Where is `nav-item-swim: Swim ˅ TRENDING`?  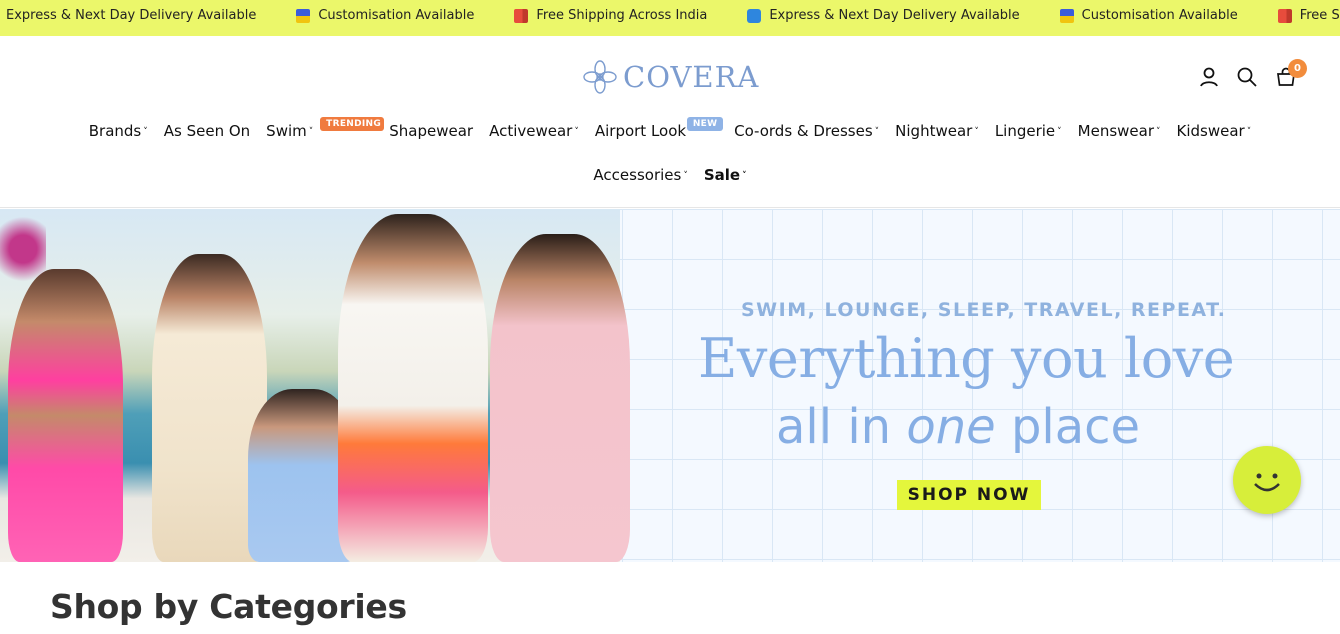 nav-item-swim: Swim ˅ TRENDING is located at coordinates (321, 128).